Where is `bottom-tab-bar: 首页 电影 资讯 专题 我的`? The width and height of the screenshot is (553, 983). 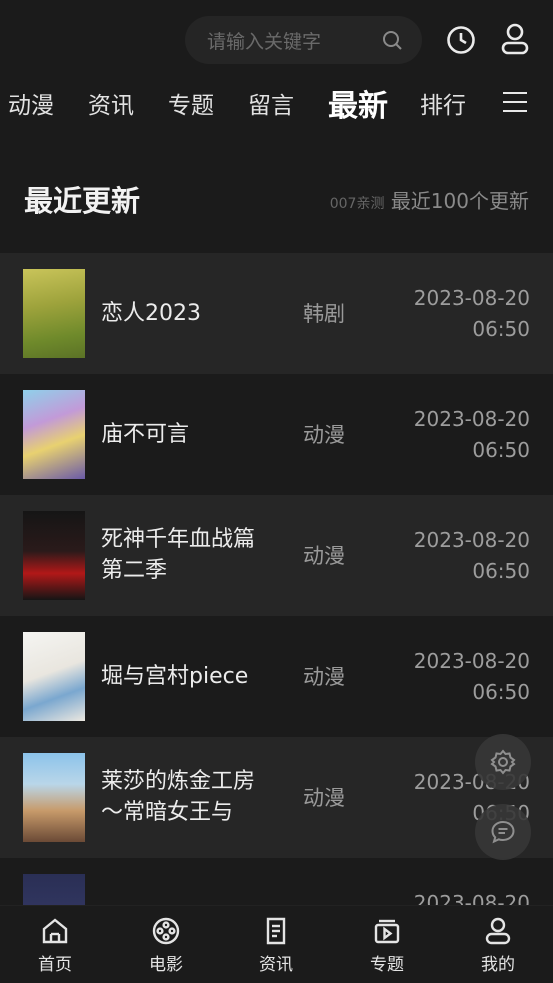
bottom-tab-bar: 首页 电影 资讯 专题 我的 is located at coordinates (276, 944).